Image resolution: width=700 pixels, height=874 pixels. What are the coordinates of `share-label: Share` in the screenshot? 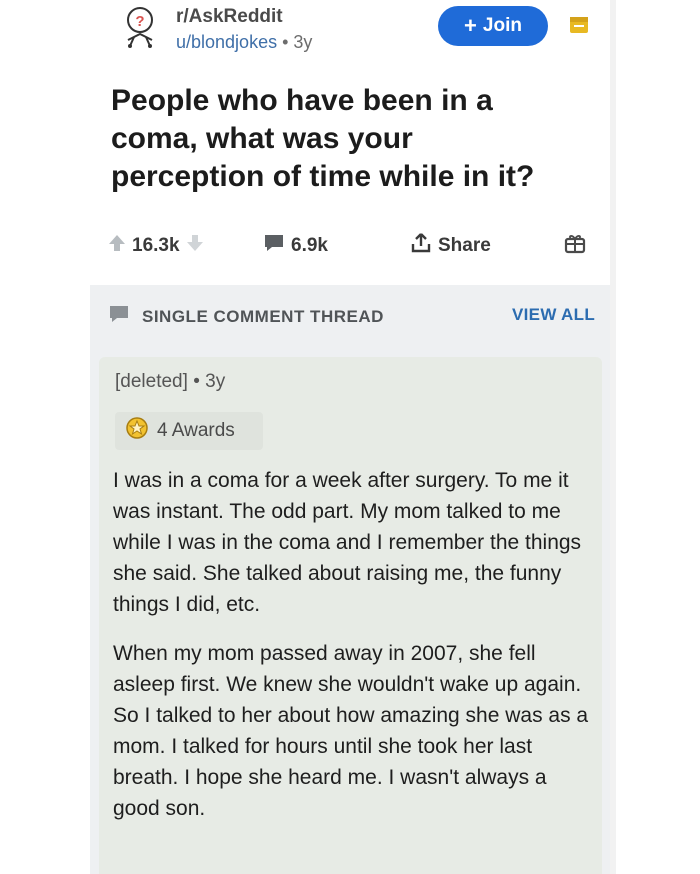 It's located at (464, 245).